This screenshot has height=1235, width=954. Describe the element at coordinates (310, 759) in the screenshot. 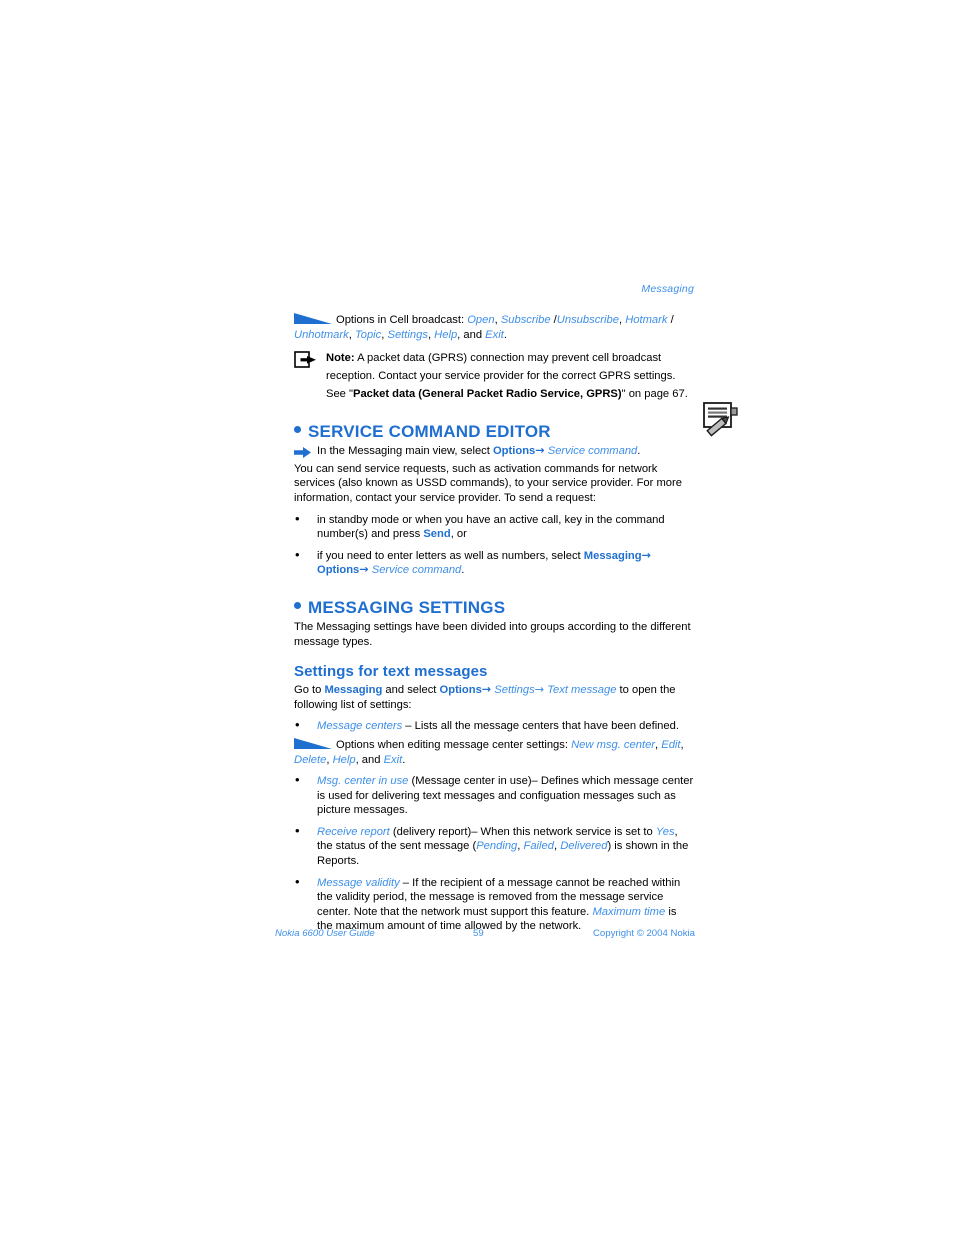

I see `editing-option-delete: Delete` at that location.